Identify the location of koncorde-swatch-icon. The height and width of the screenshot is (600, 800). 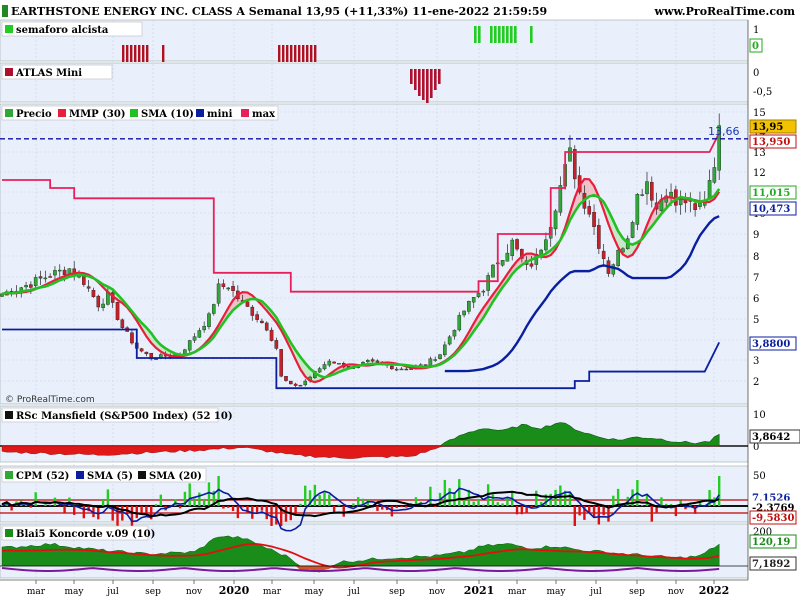
(9, 533).